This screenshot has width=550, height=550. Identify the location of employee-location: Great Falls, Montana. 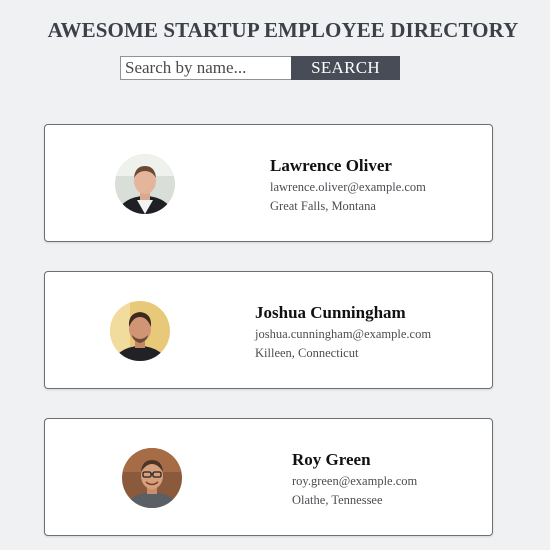
(323, 206).